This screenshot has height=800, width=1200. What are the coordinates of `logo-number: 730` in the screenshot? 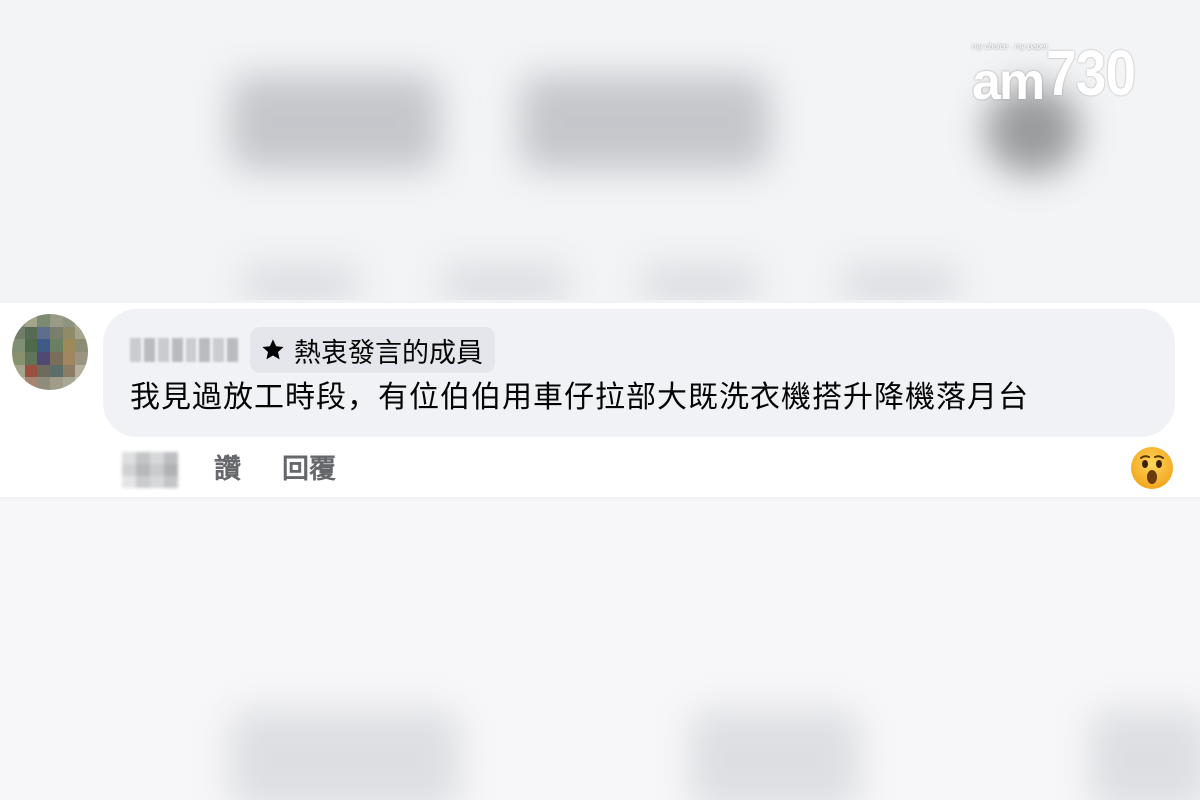 It's located at (1091, 73).